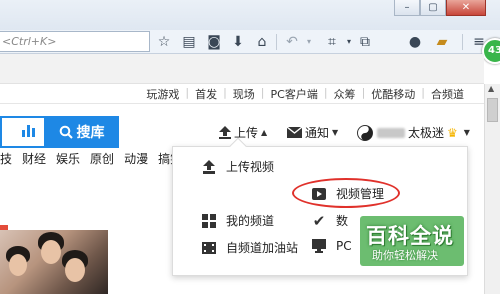 This screenshot has height=294, width=500. I want to click on search-button: 搜库, so click(81, 132).